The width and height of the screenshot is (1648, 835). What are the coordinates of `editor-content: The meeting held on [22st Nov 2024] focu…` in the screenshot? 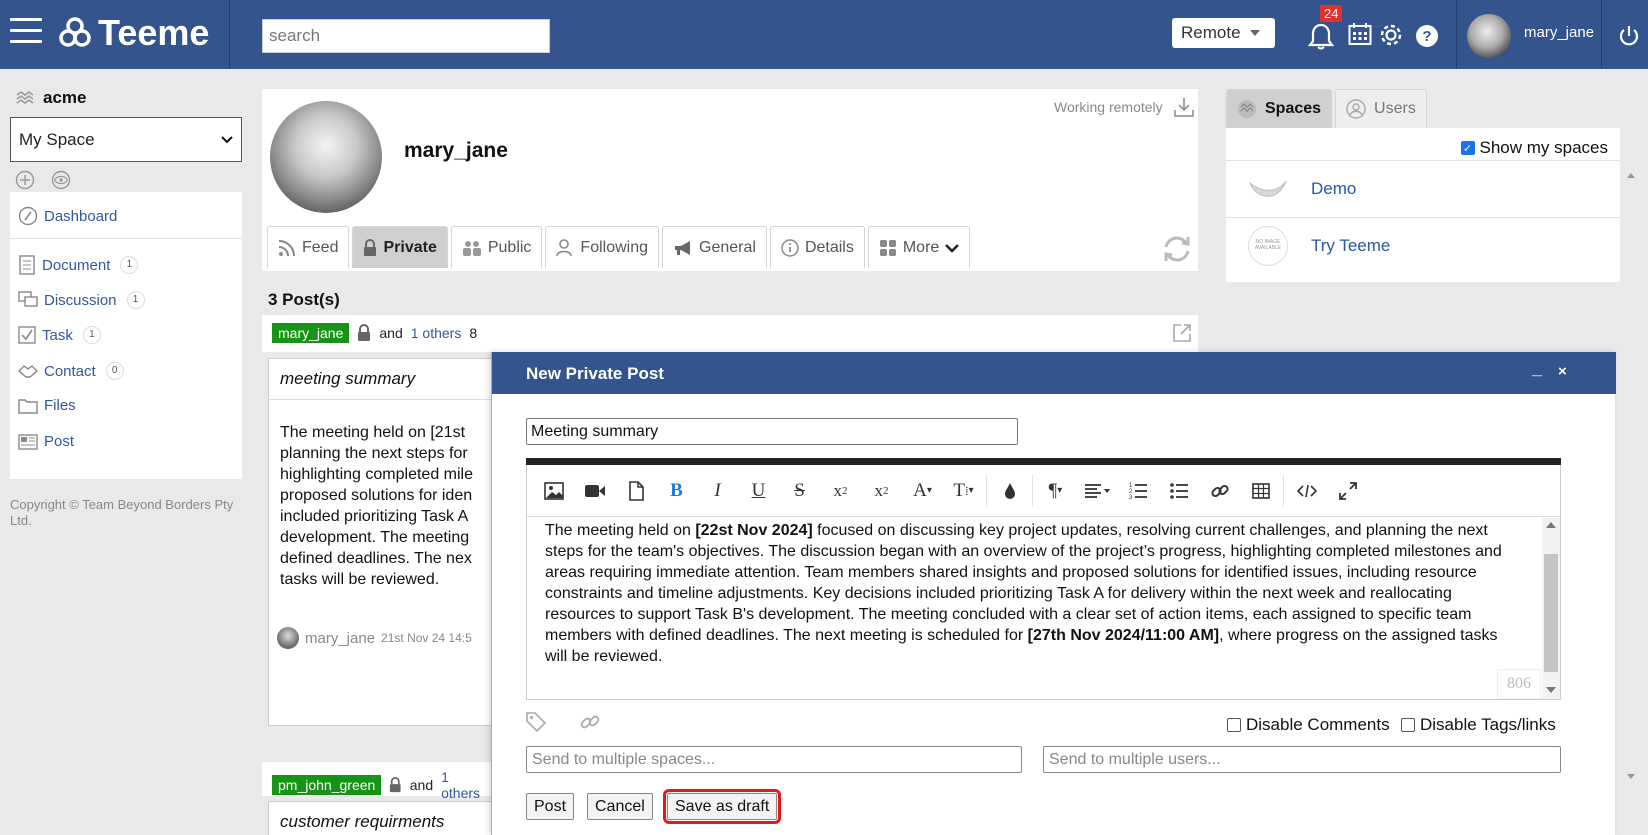 It's located at (1024, 593).